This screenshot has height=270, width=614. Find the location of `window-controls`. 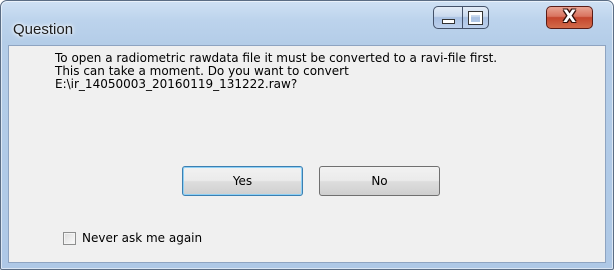

window-controls is located at coordinates (461, 18).